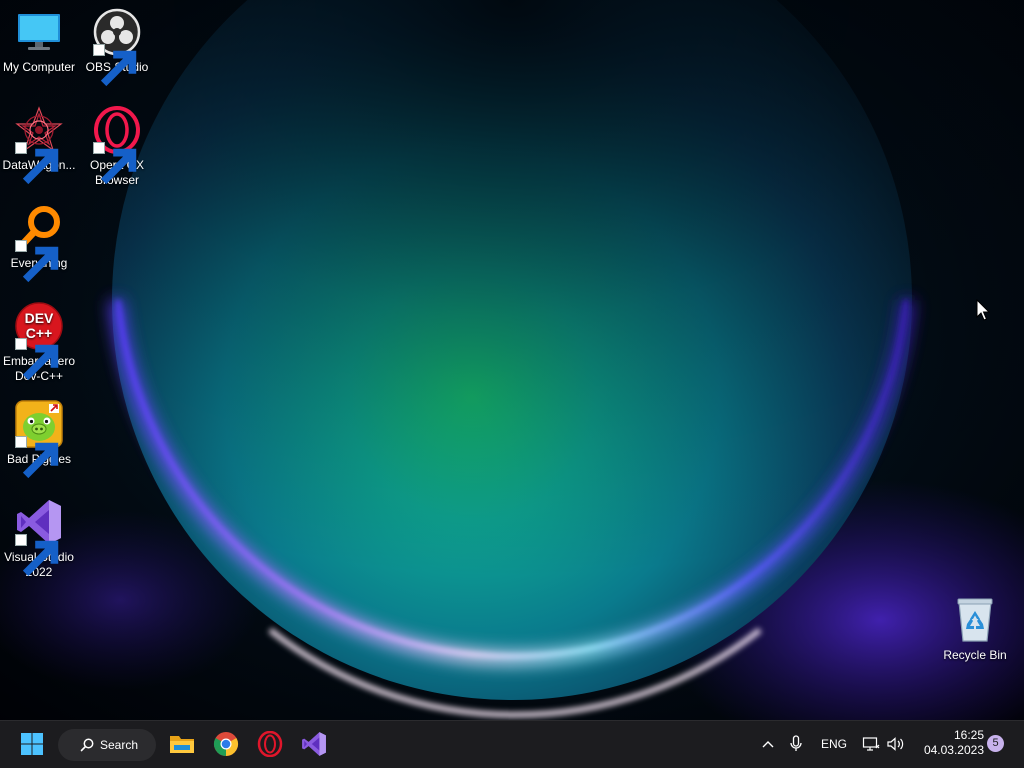 Image resolution: width=1024 pixels, height=768 pixels. I want to click on taskbar-clock: 16:25 04.03.2023, so click(948, 743).